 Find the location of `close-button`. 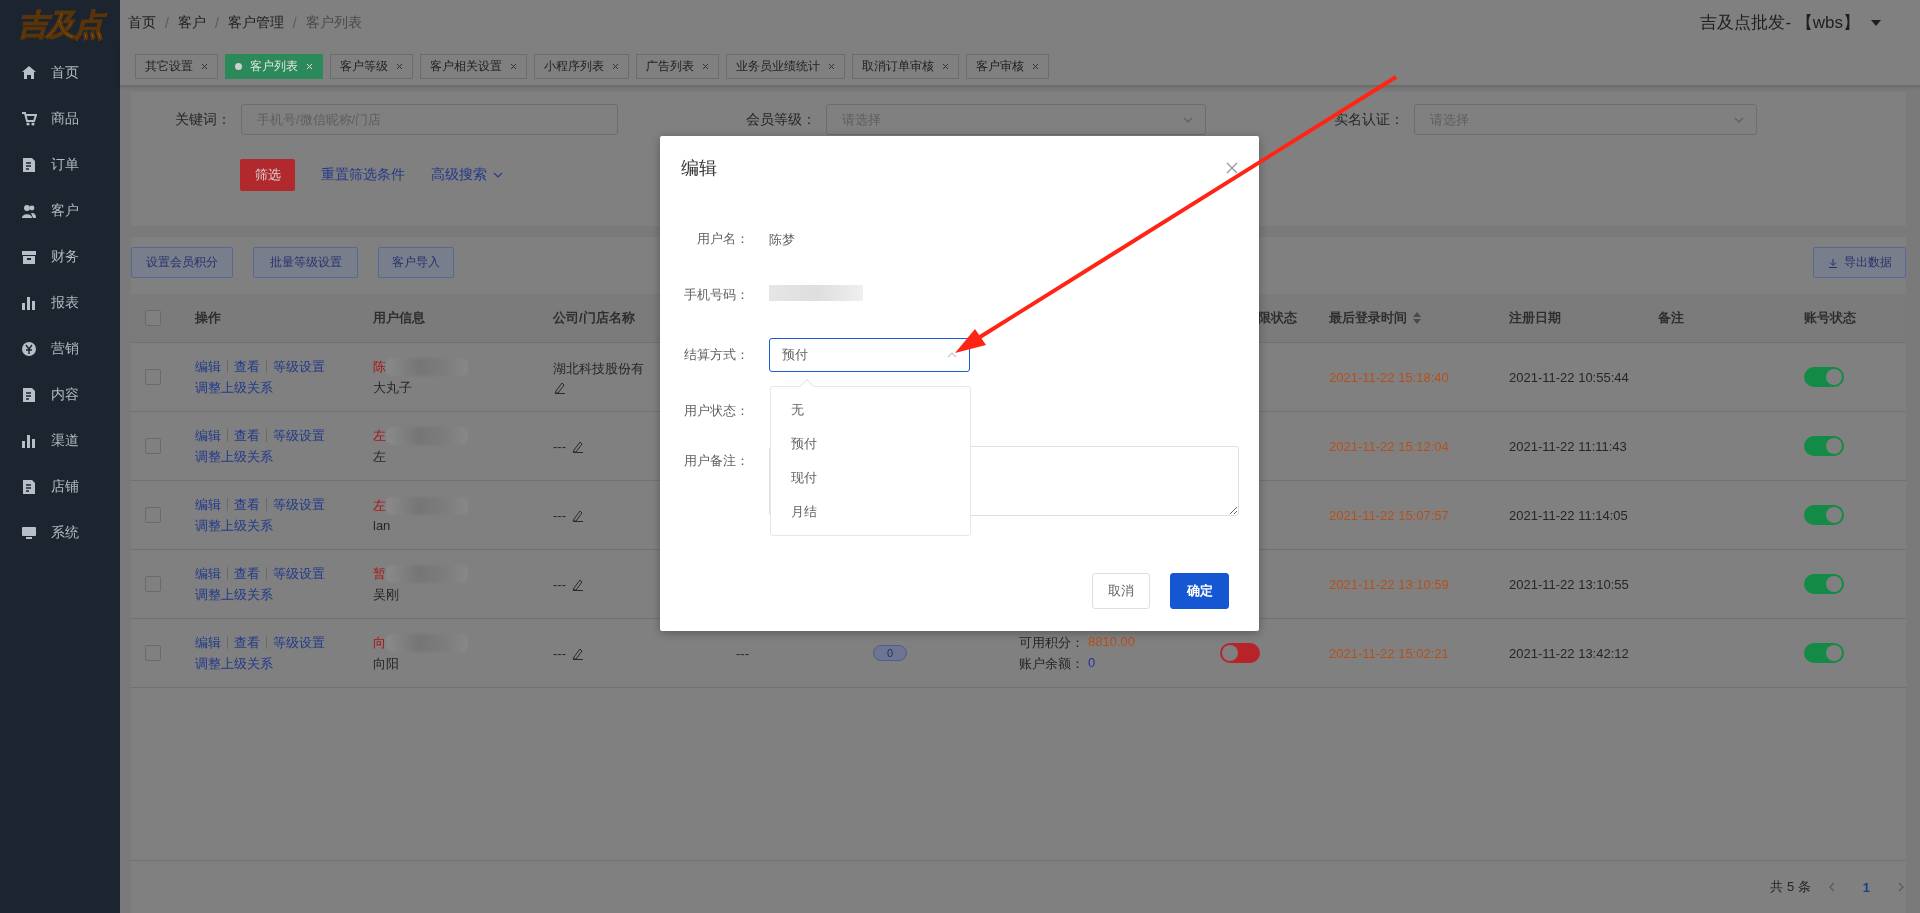

close-button is located at coordinates (1232, 168).